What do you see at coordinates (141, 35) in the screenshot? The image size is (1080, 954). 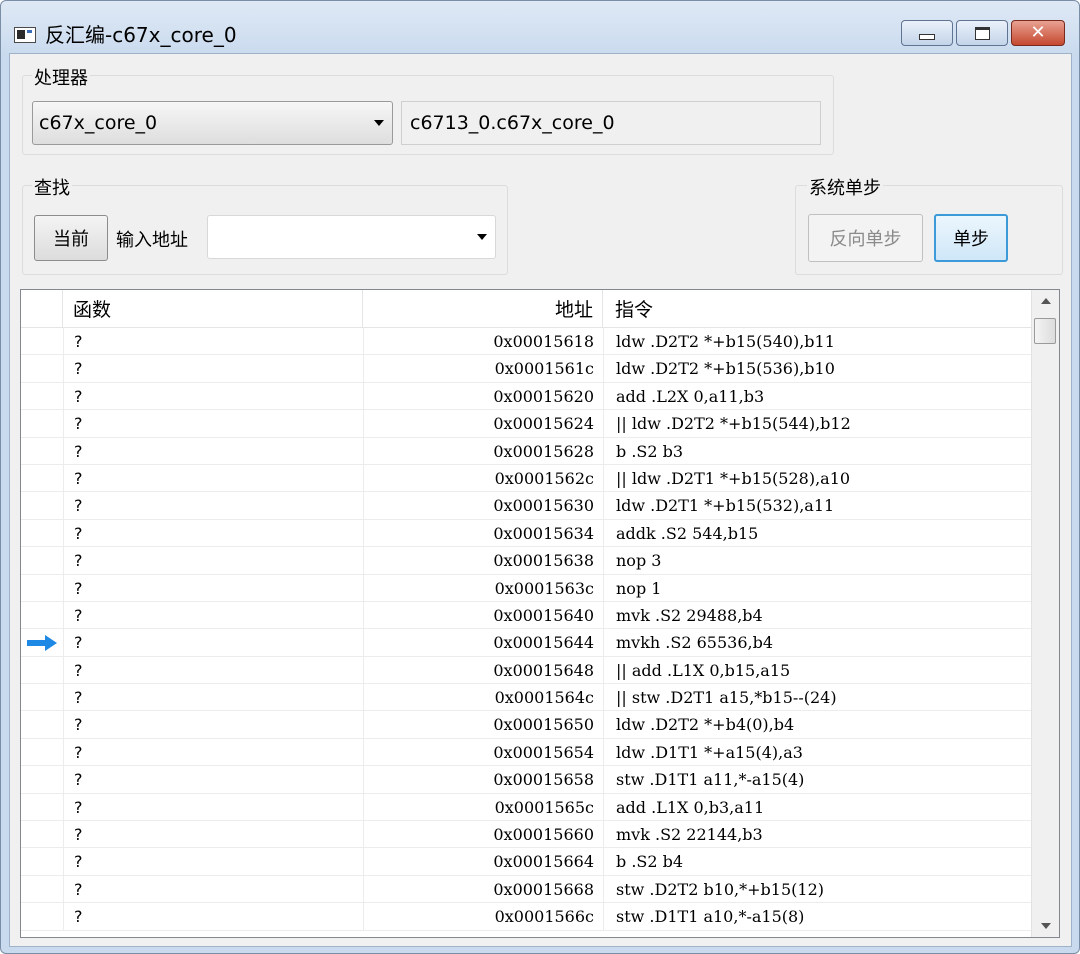 I see `window-title: 反汇编-c67x_core_0` at bounding box center [141, 35].